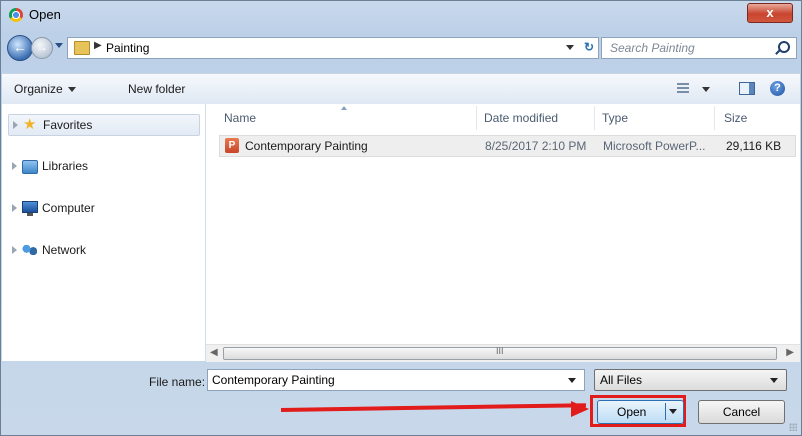 This screenshot has height=436, width=802. What do you see at coordinates (580, 409) in the screenshot?
I see `annotation-arrow-head` at bounding box center [580, 409].